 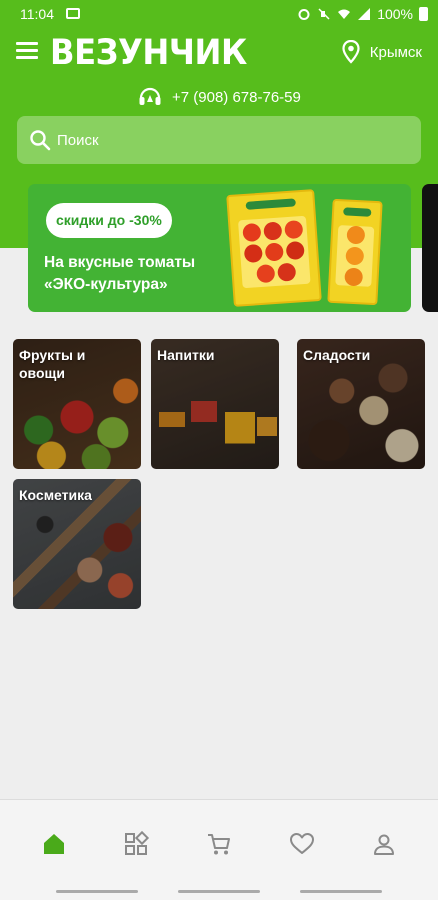 I want to click on battery-icon, so click(x=423, y=14).